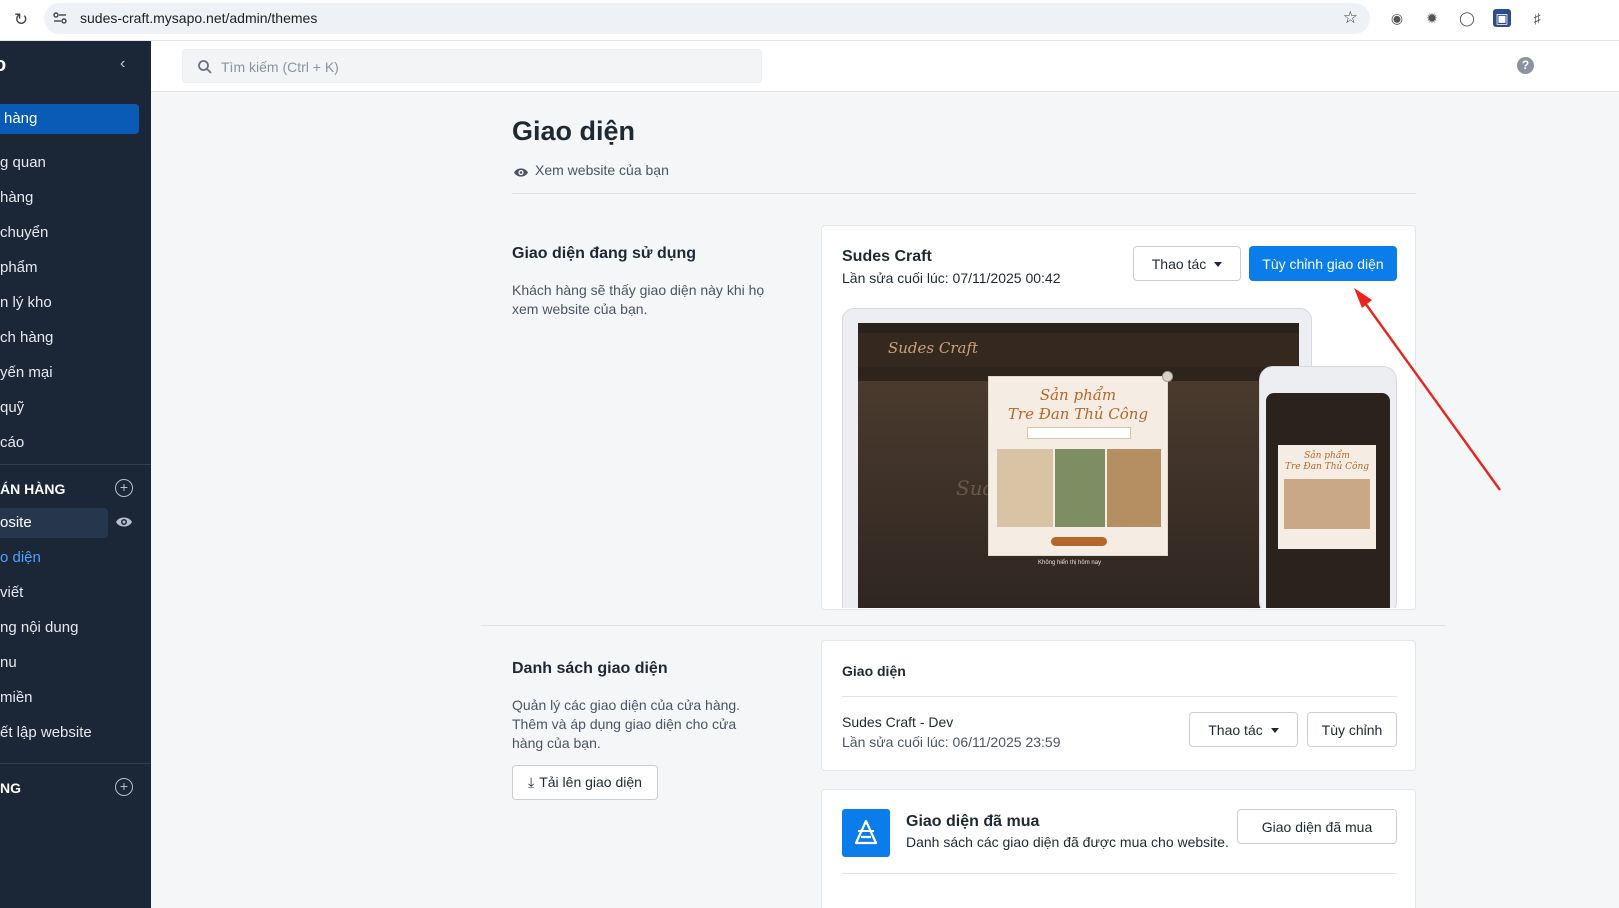 The height and width of the screenshot is (908, 1619). What do you see at coordinates (1070, 563) in the screenshot?
I see `preview-popup-checkbox-label: Không hiển thị hôm nay` at bounding box center [1070, 563].